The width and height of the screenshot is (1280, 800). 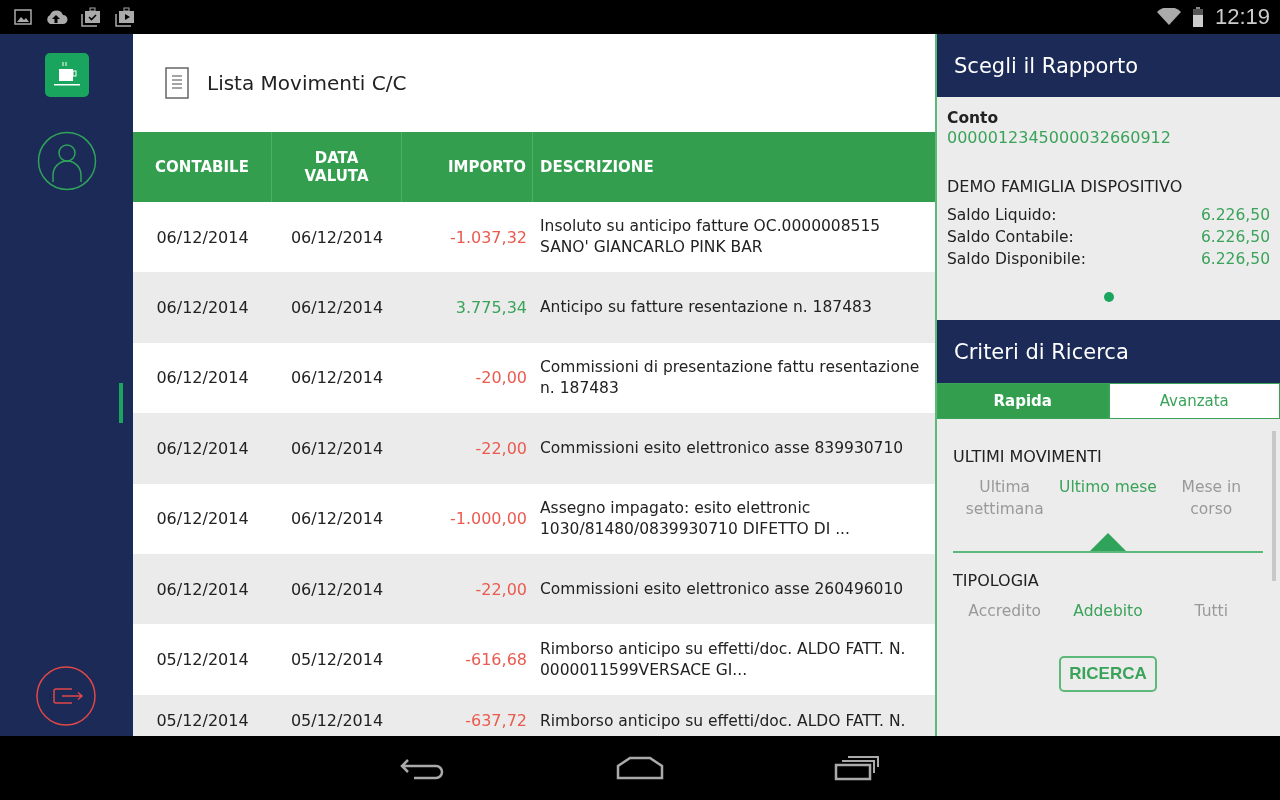 I want to click on table-row: 06/12/2014 06/12/2014 3.775,34 Anticipo su fatture resentazione n. 187483, so click(x=534, y=307).